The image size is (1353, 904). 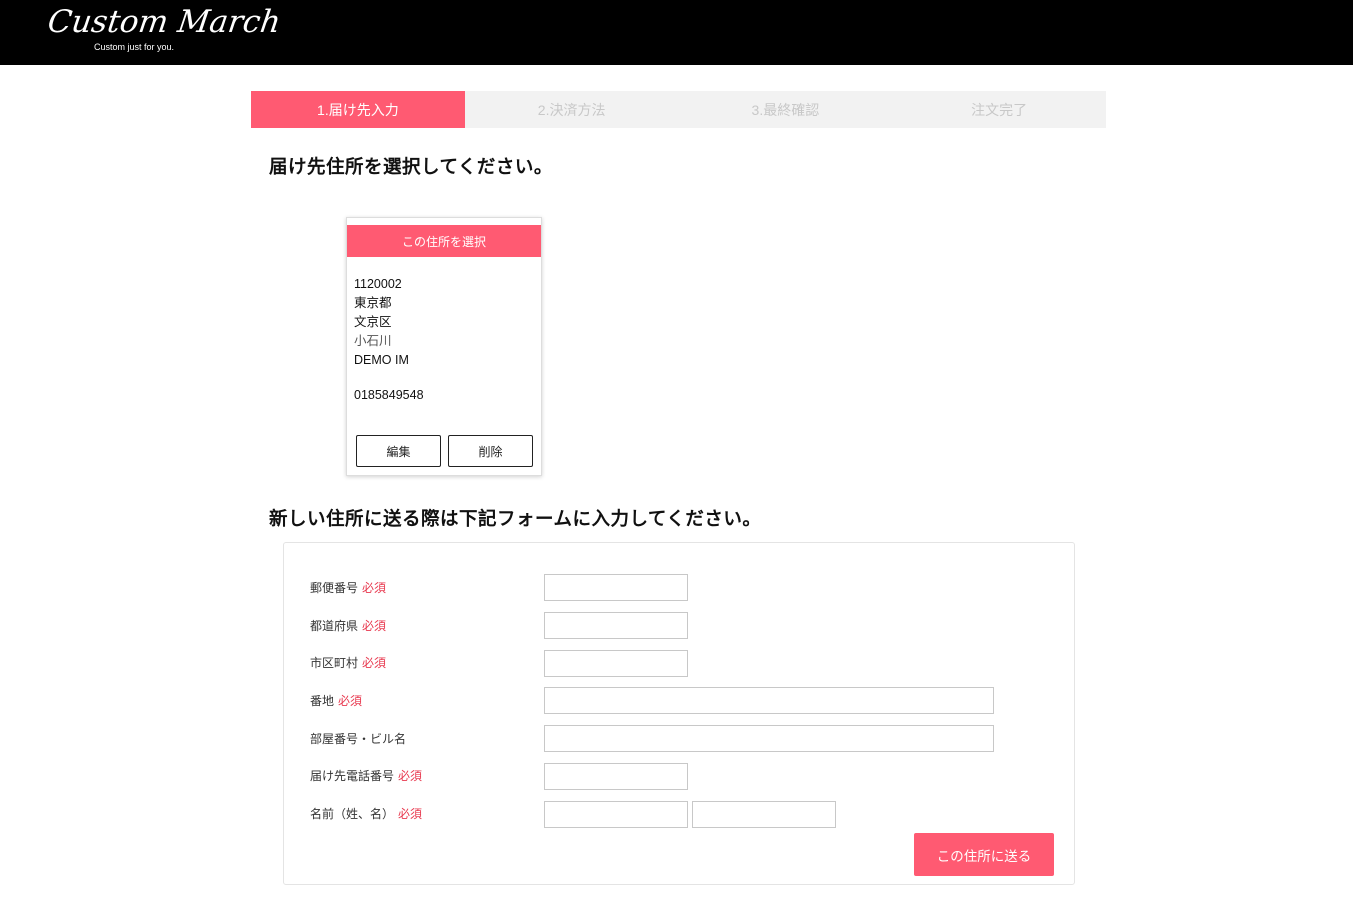 I want to click on new-address-heading: 新しい住所に送る際は下記フォームに入力してください。, so click(x=515, y=519).